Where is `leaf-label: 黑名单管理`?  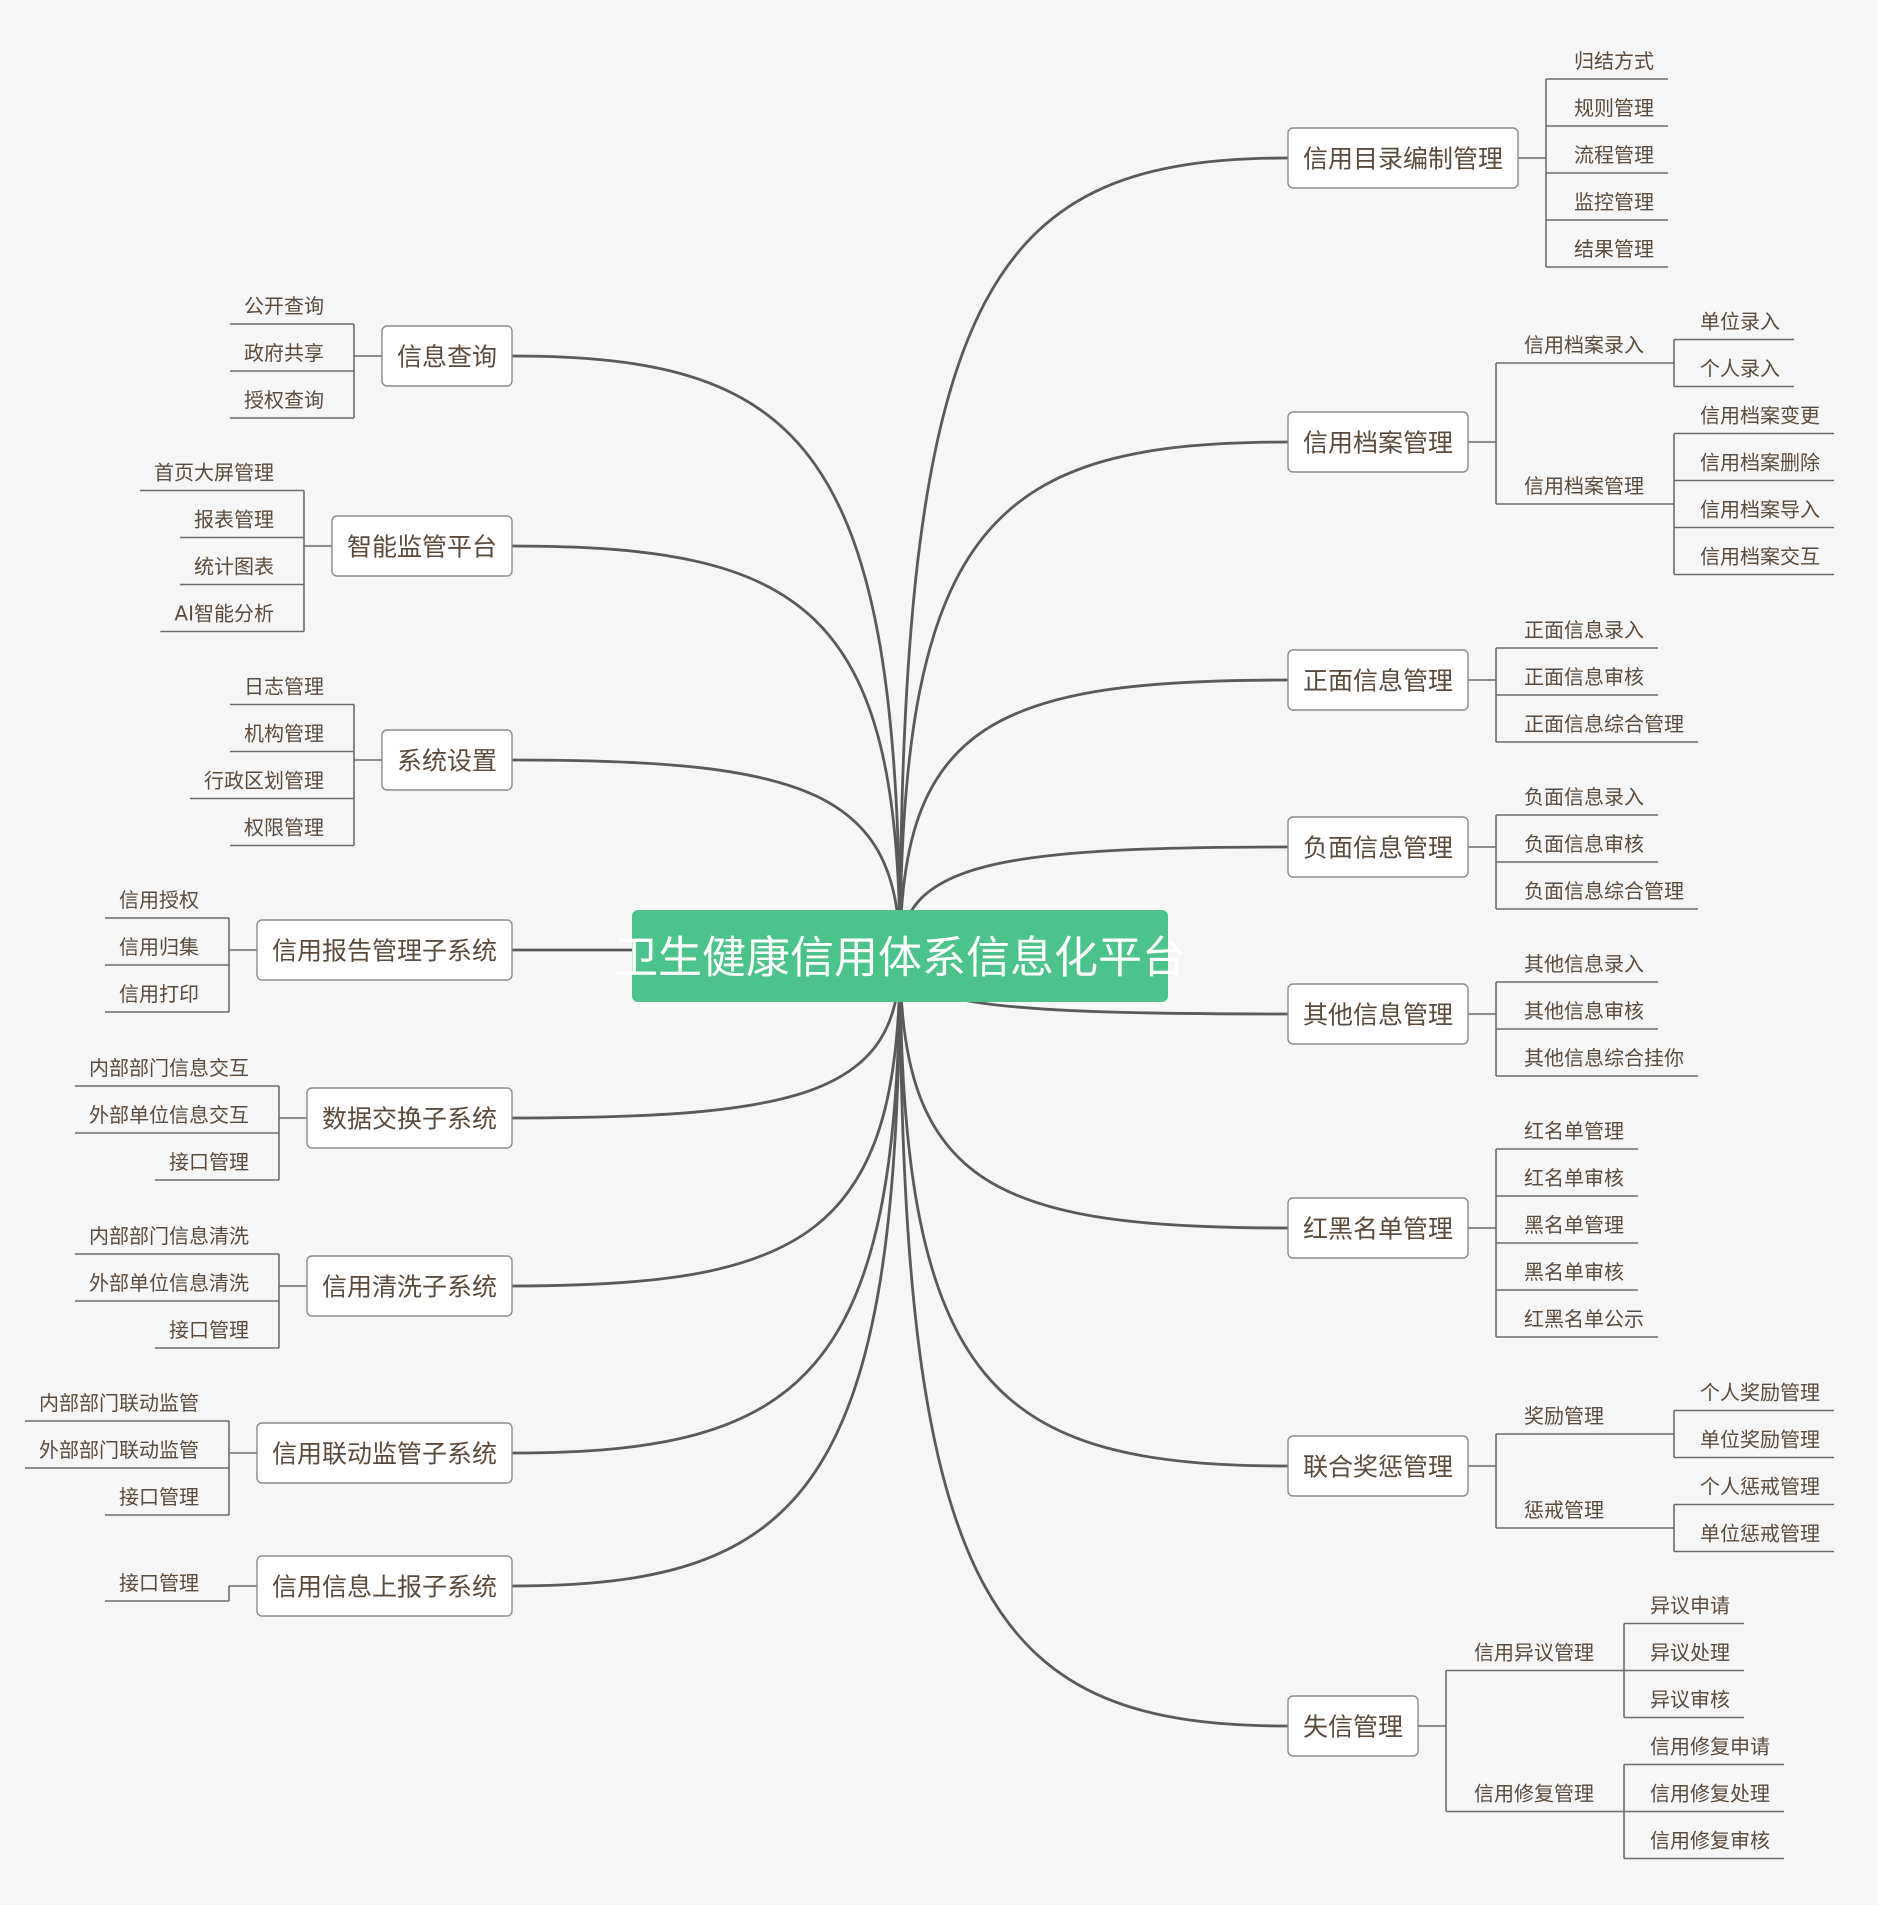
leaf-label: 黑名单管理 is located at coordinates (1574, 1225).